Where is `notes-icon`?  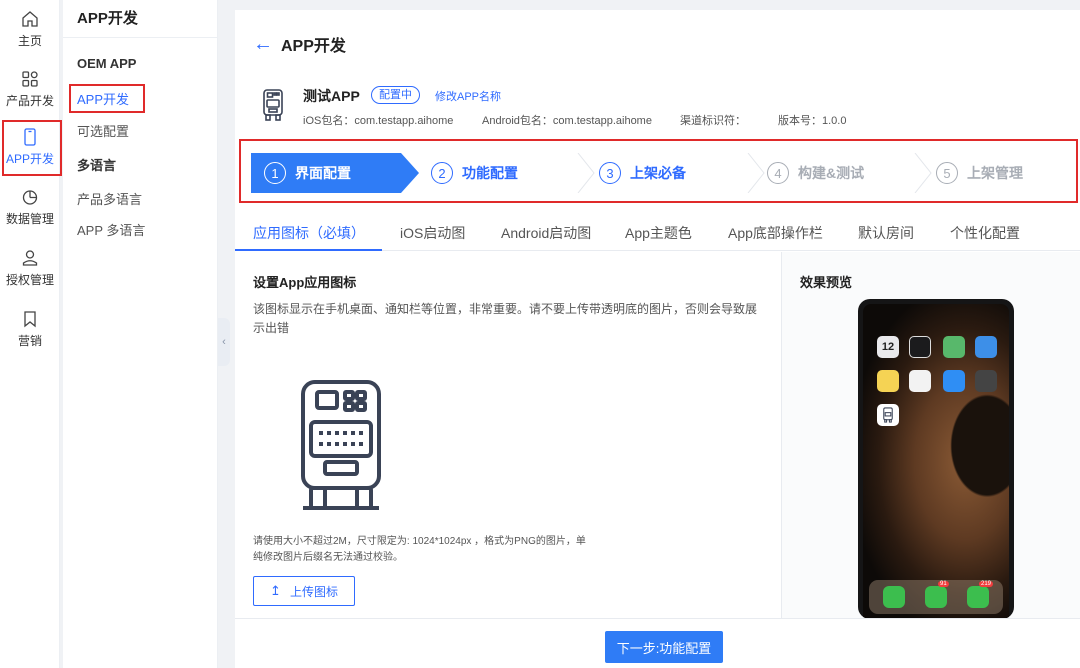
notes-icon is located at coordinates (888, 381).